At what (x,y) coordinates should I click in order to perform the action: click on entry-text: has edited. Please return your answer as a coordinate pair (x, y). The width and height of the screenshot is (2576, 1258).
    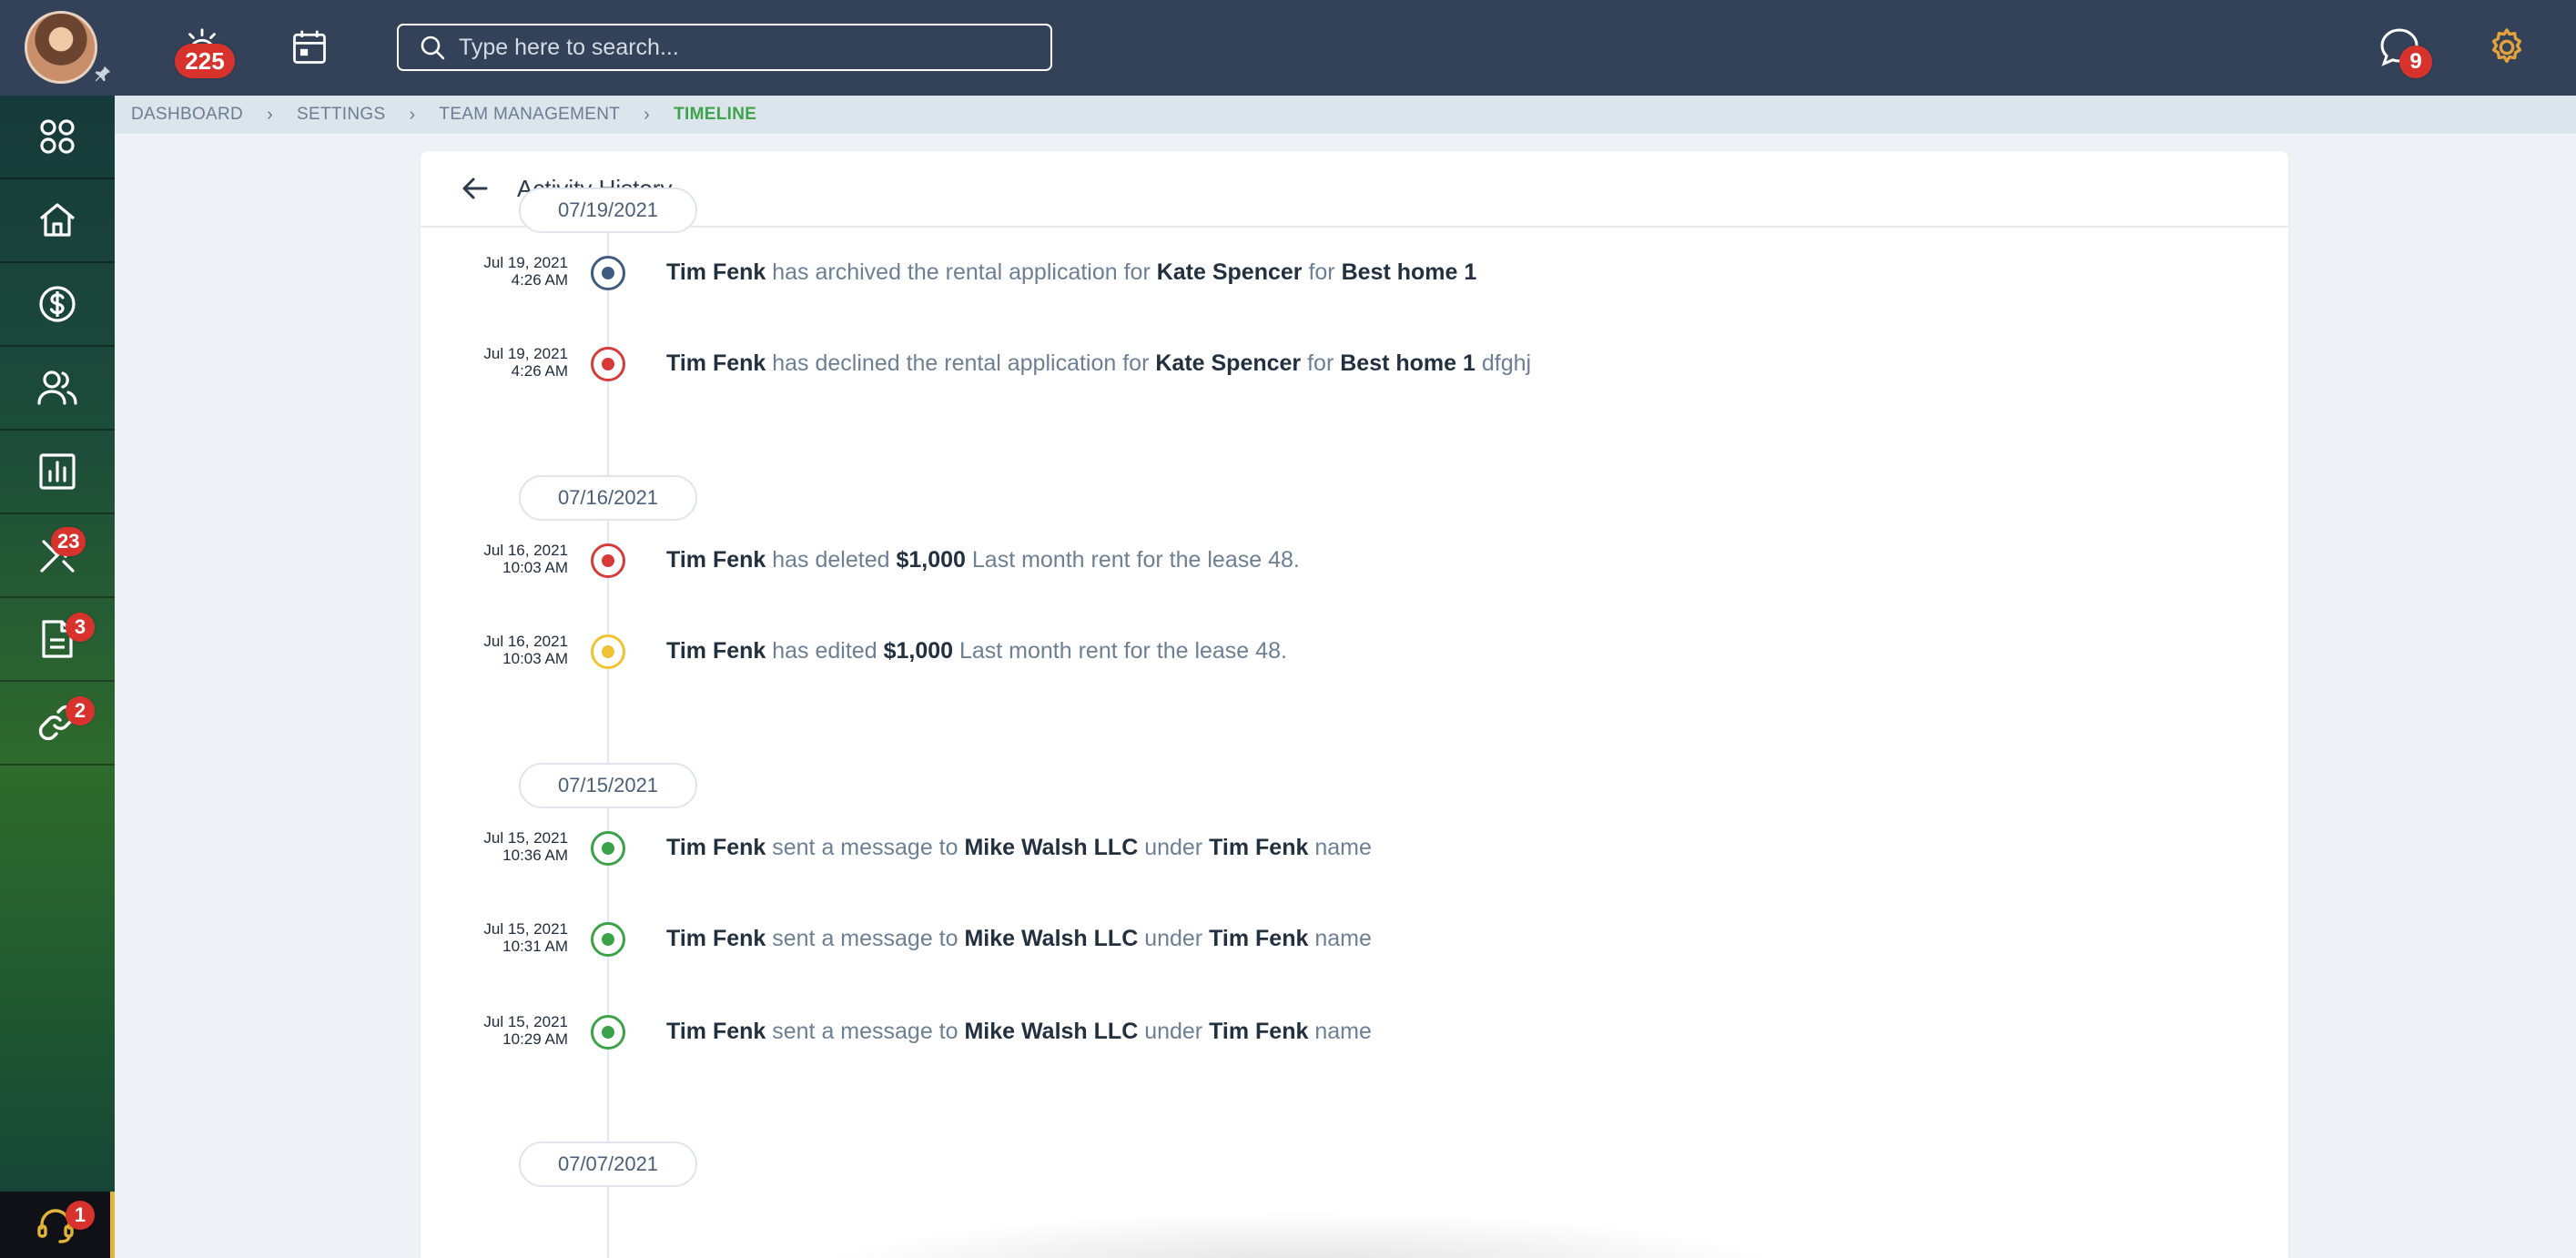
    Looking at the image, I should click on (825, 651).